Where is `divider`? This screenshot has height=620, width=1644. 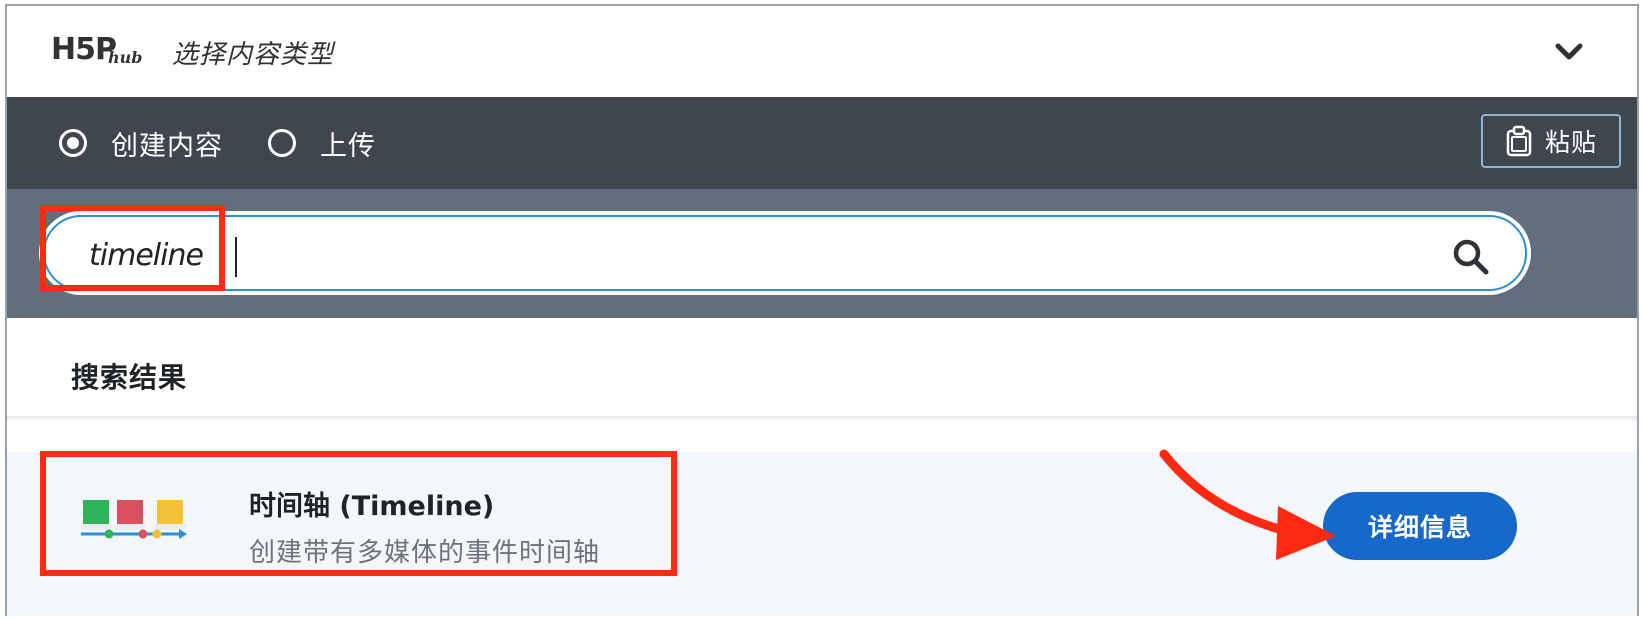
divider is located at coordinates (822, 419).